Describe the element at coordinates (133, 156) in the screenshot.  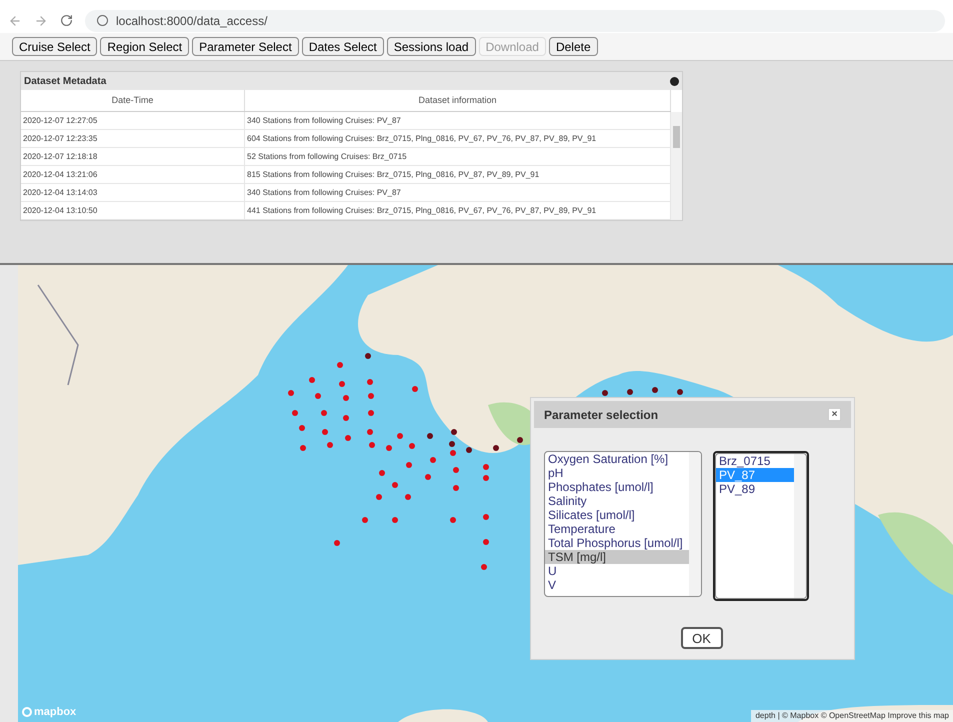
I see `table-cell: 2020-12-07 12:18:18` at that location.